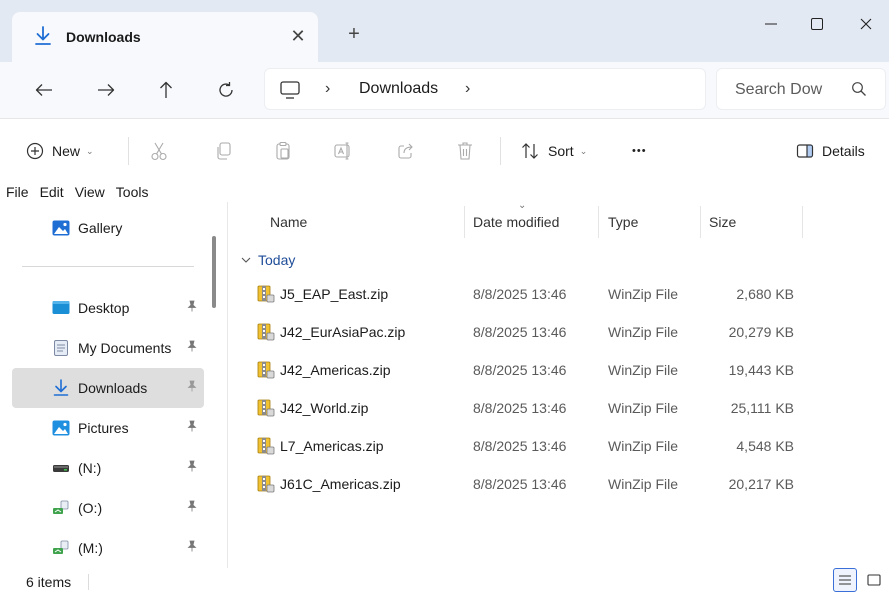 This screenshot has width=889, height=595. Describe the element at coordinates (130, 192) in the screenshot. I see `menu-tools: Tools` at that location.